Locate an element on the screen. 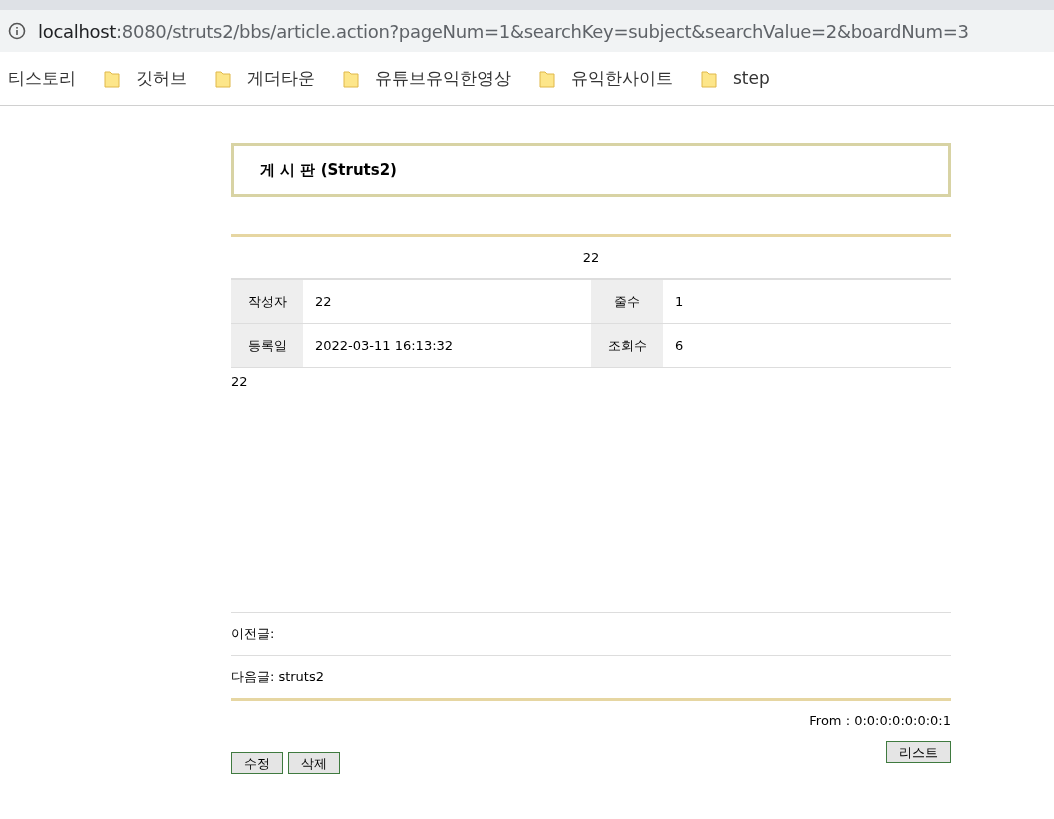 This screenshot has width=1054, height=819. info-value: 2022-03-11 16:13:32 is located at coordinates (384, 345).